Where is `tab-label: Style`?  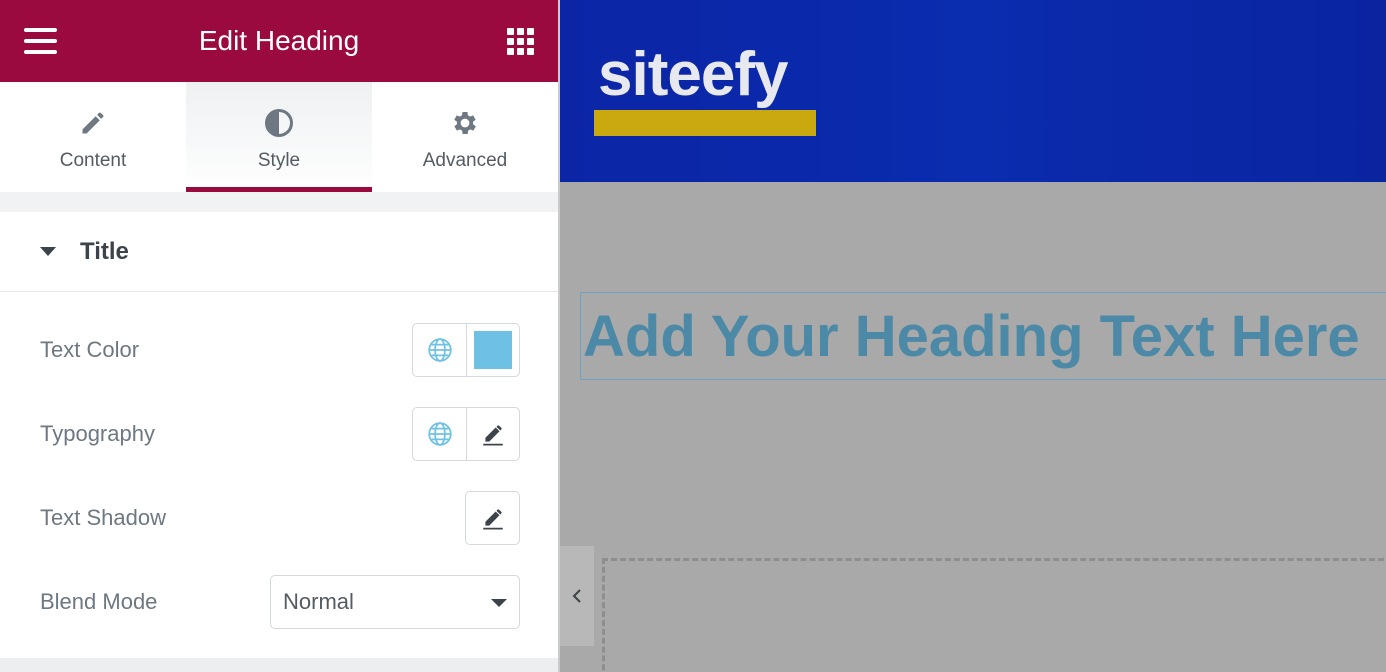
tab-label: Style is located at coordinates (279, 160).